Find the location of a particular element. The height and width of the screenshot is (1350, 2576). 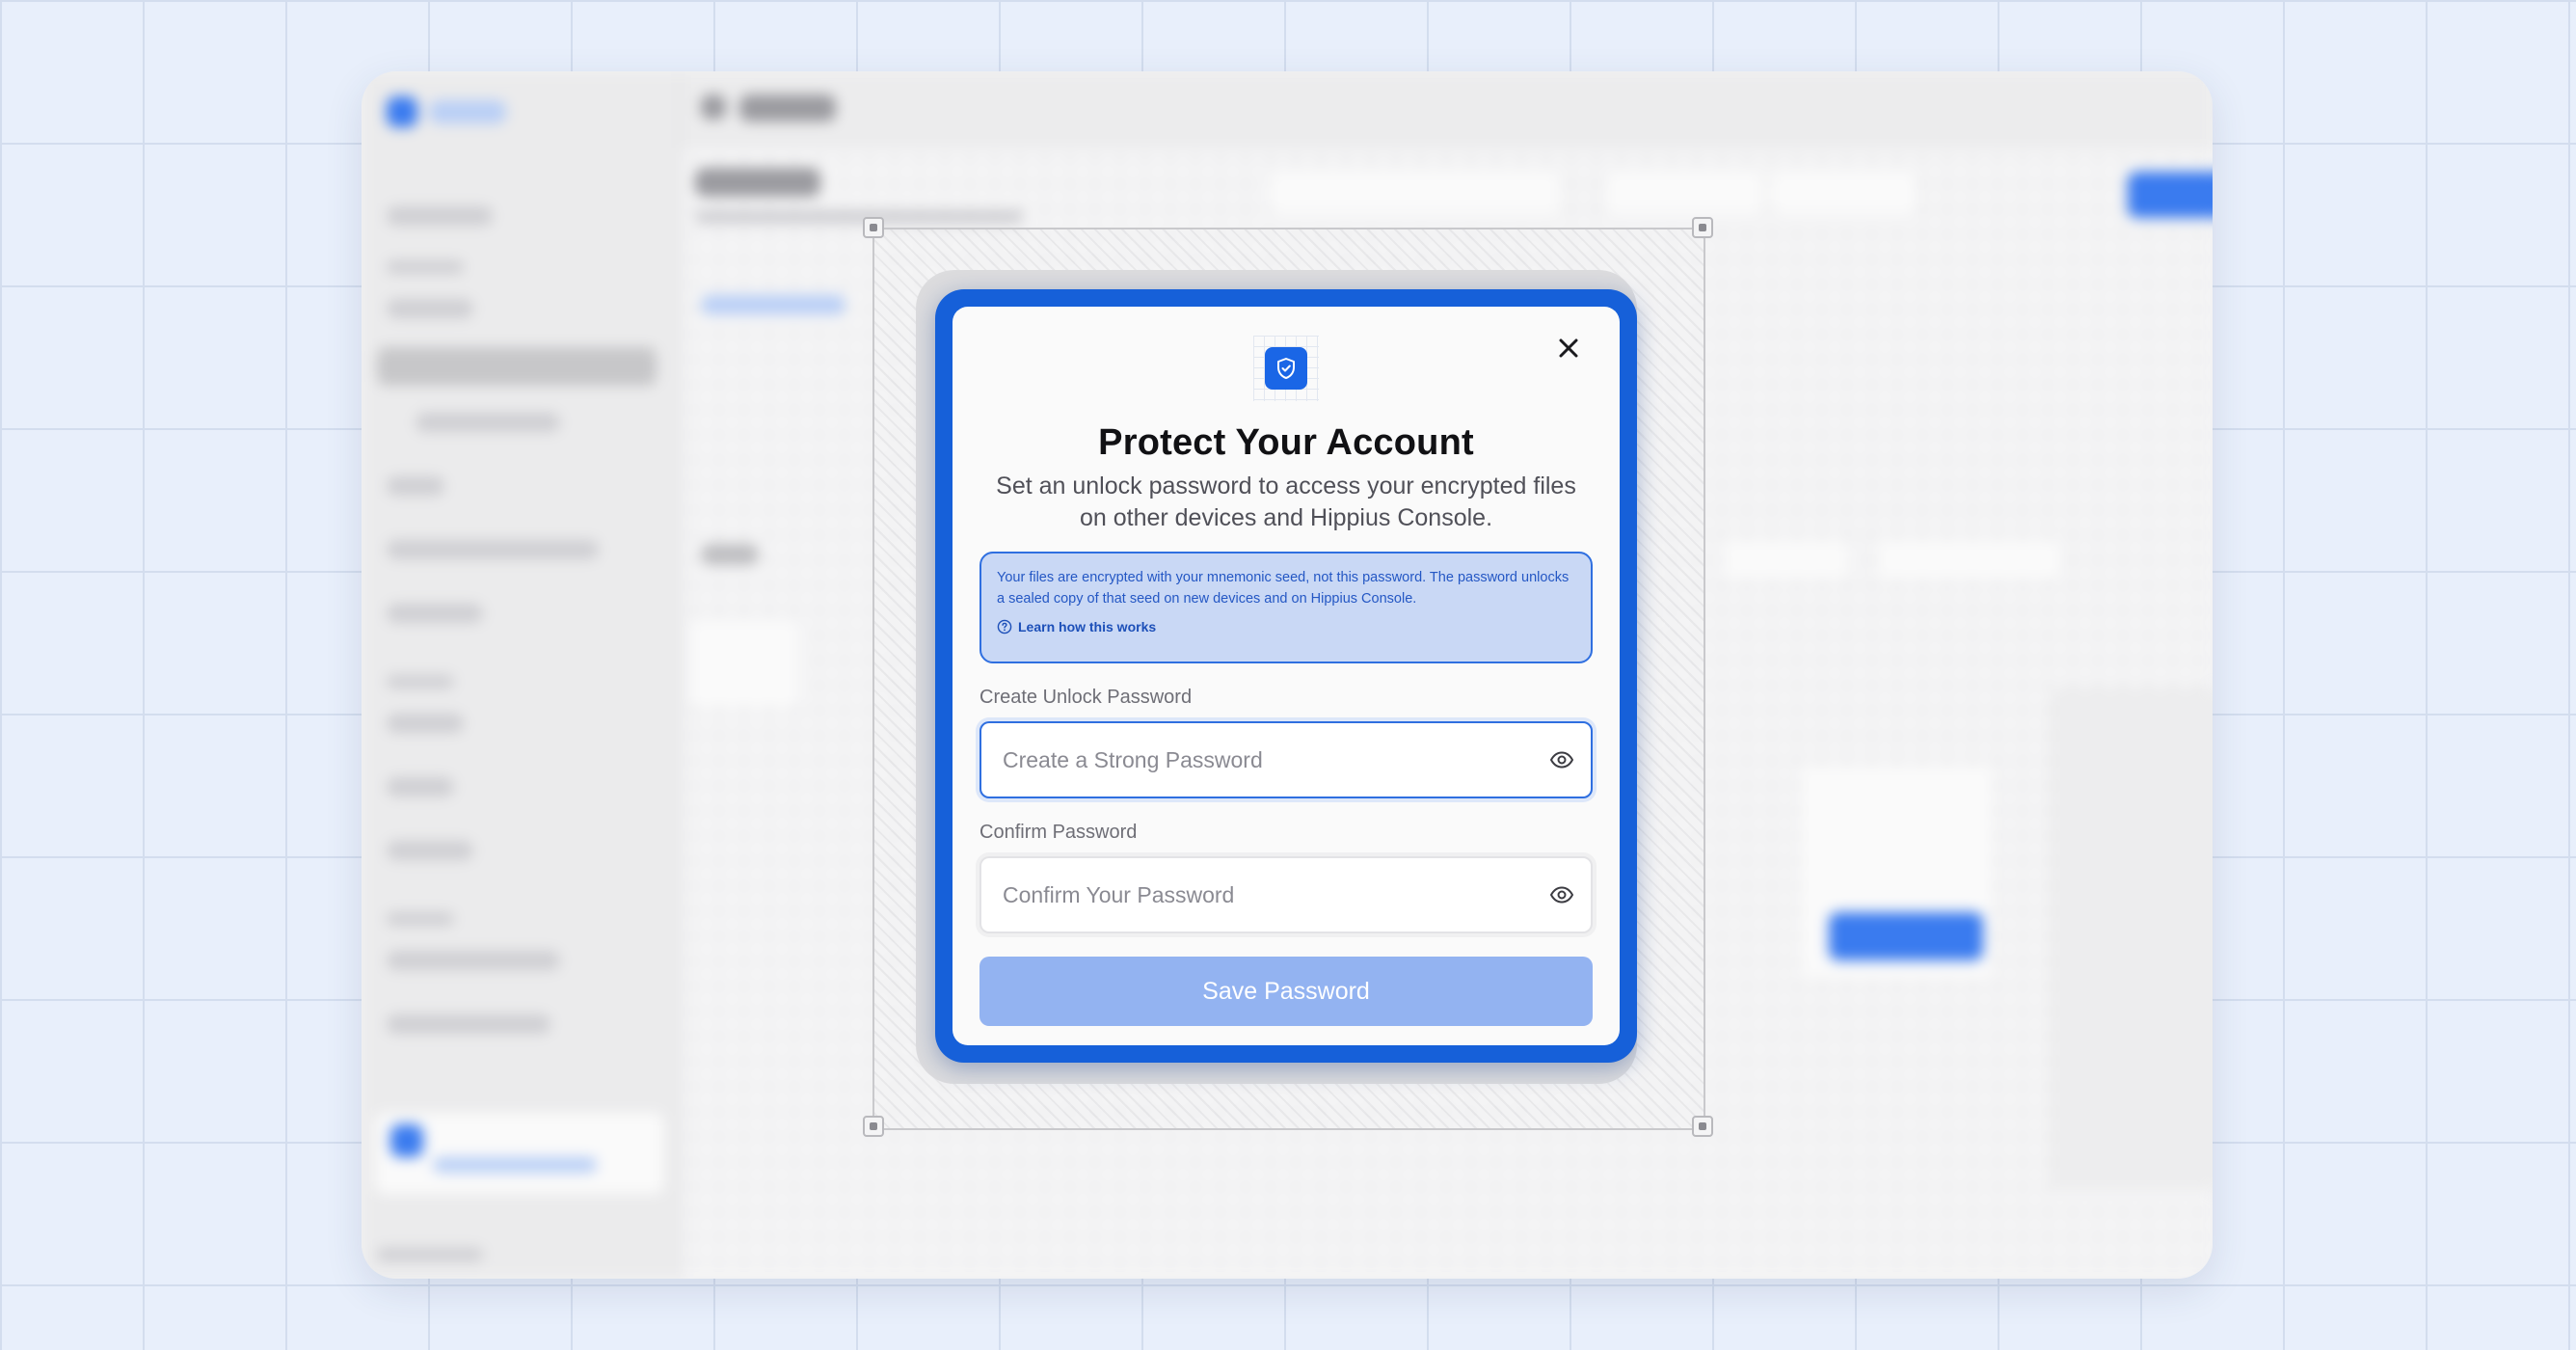

resize-handle-bottom-right is located at coordinates (1702, 1126).